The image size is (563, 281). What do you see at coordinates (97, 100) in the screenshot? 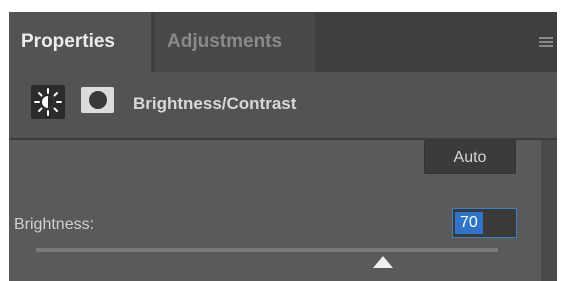
I see `layer-mask-icon` at bounding box center [97, 100].